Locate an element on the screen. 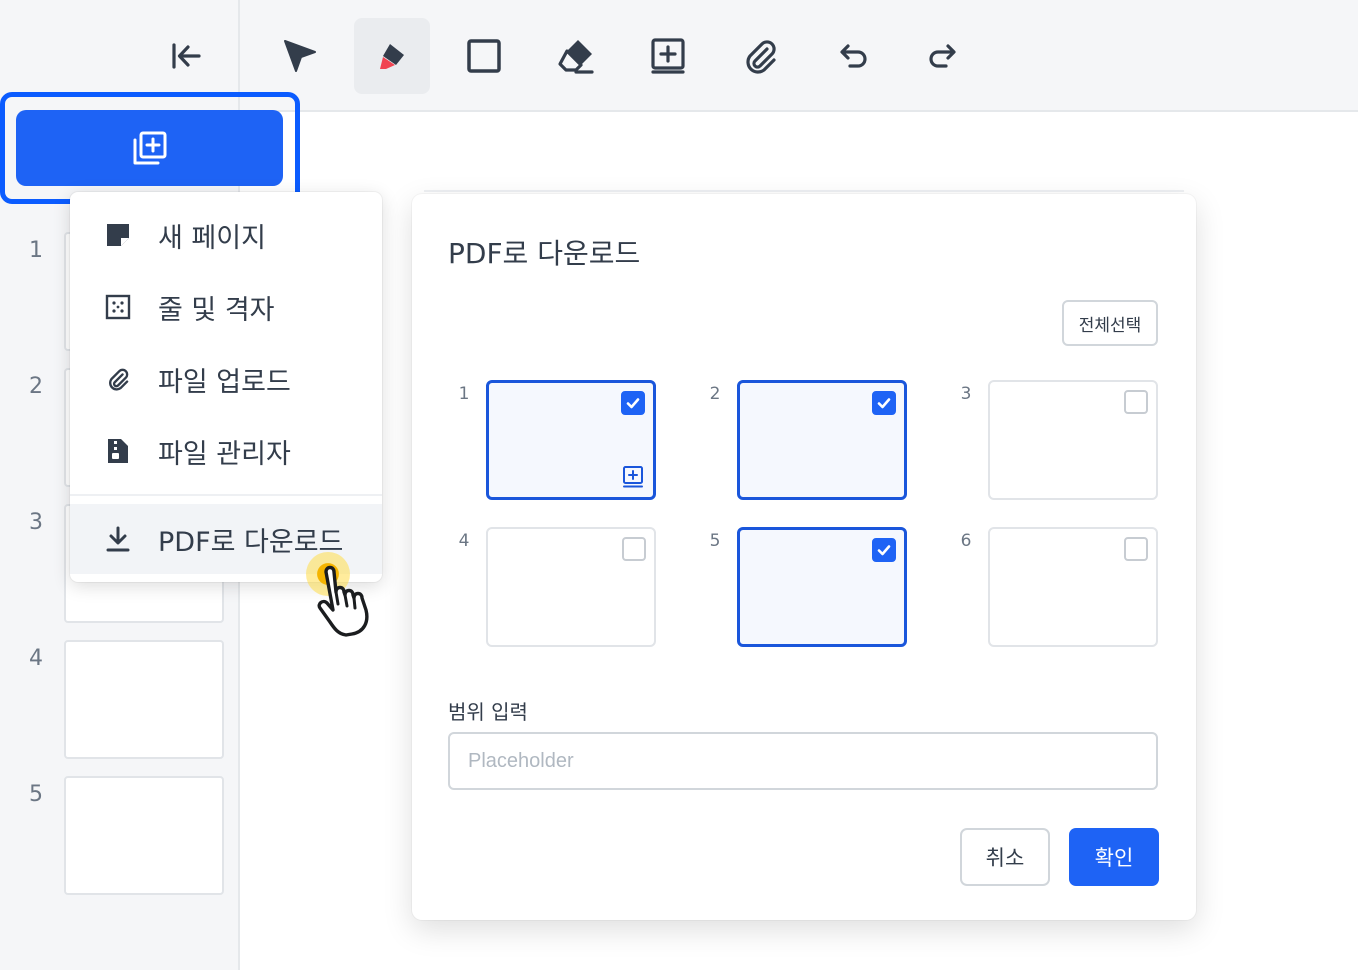 The height and width of the screenshot is (970, 1358). grid-page-number: 6 is located at coordinates (966, 541).